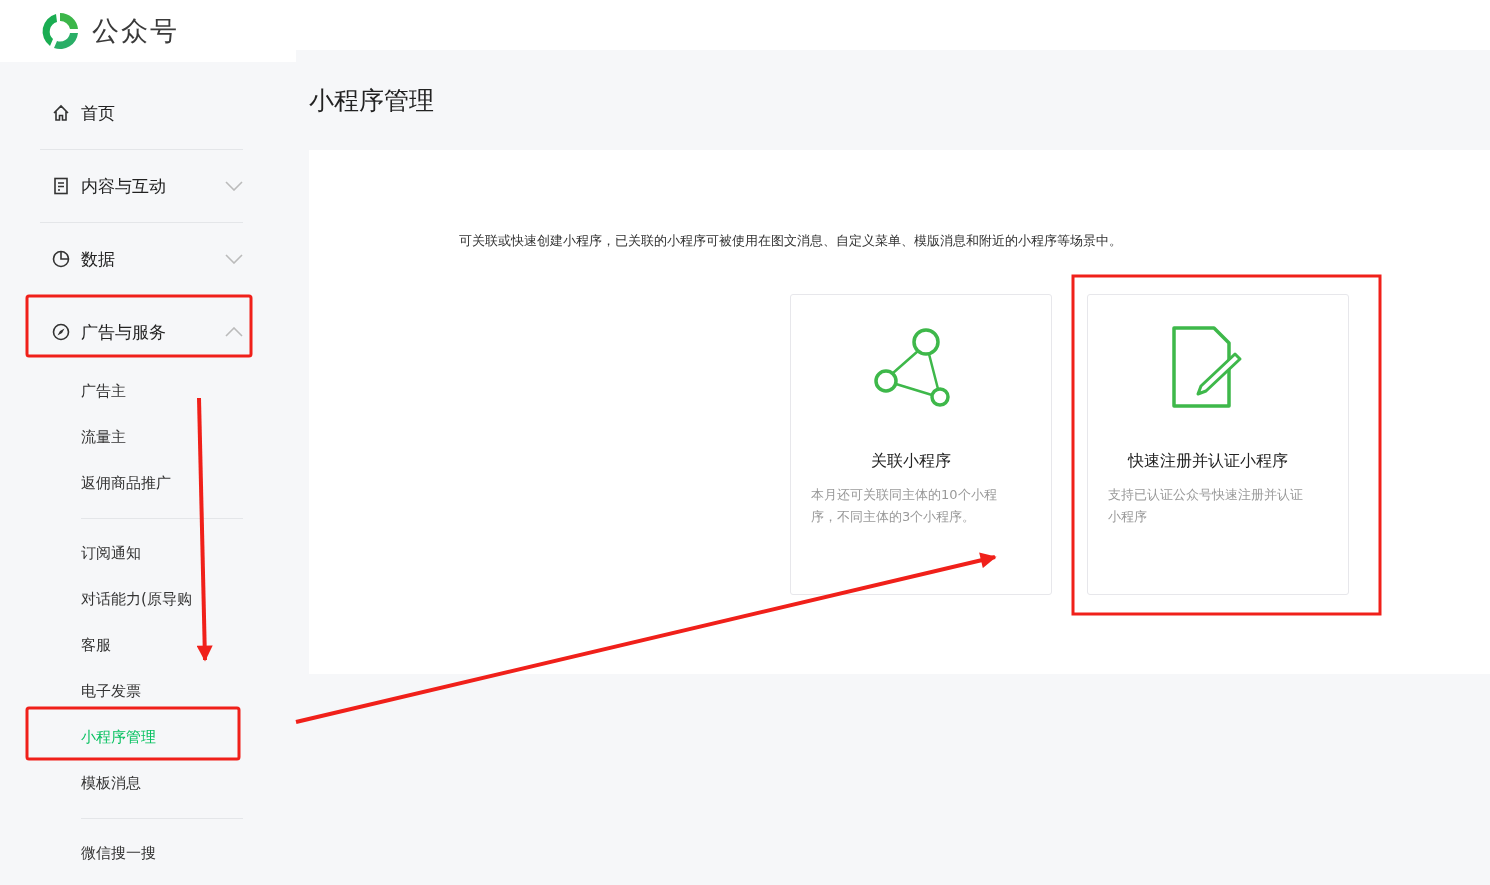  What do you see at coordinates (135, 31) in the screenshot?
I see `brand-name: 公众号` at bounding box center [135, 31].